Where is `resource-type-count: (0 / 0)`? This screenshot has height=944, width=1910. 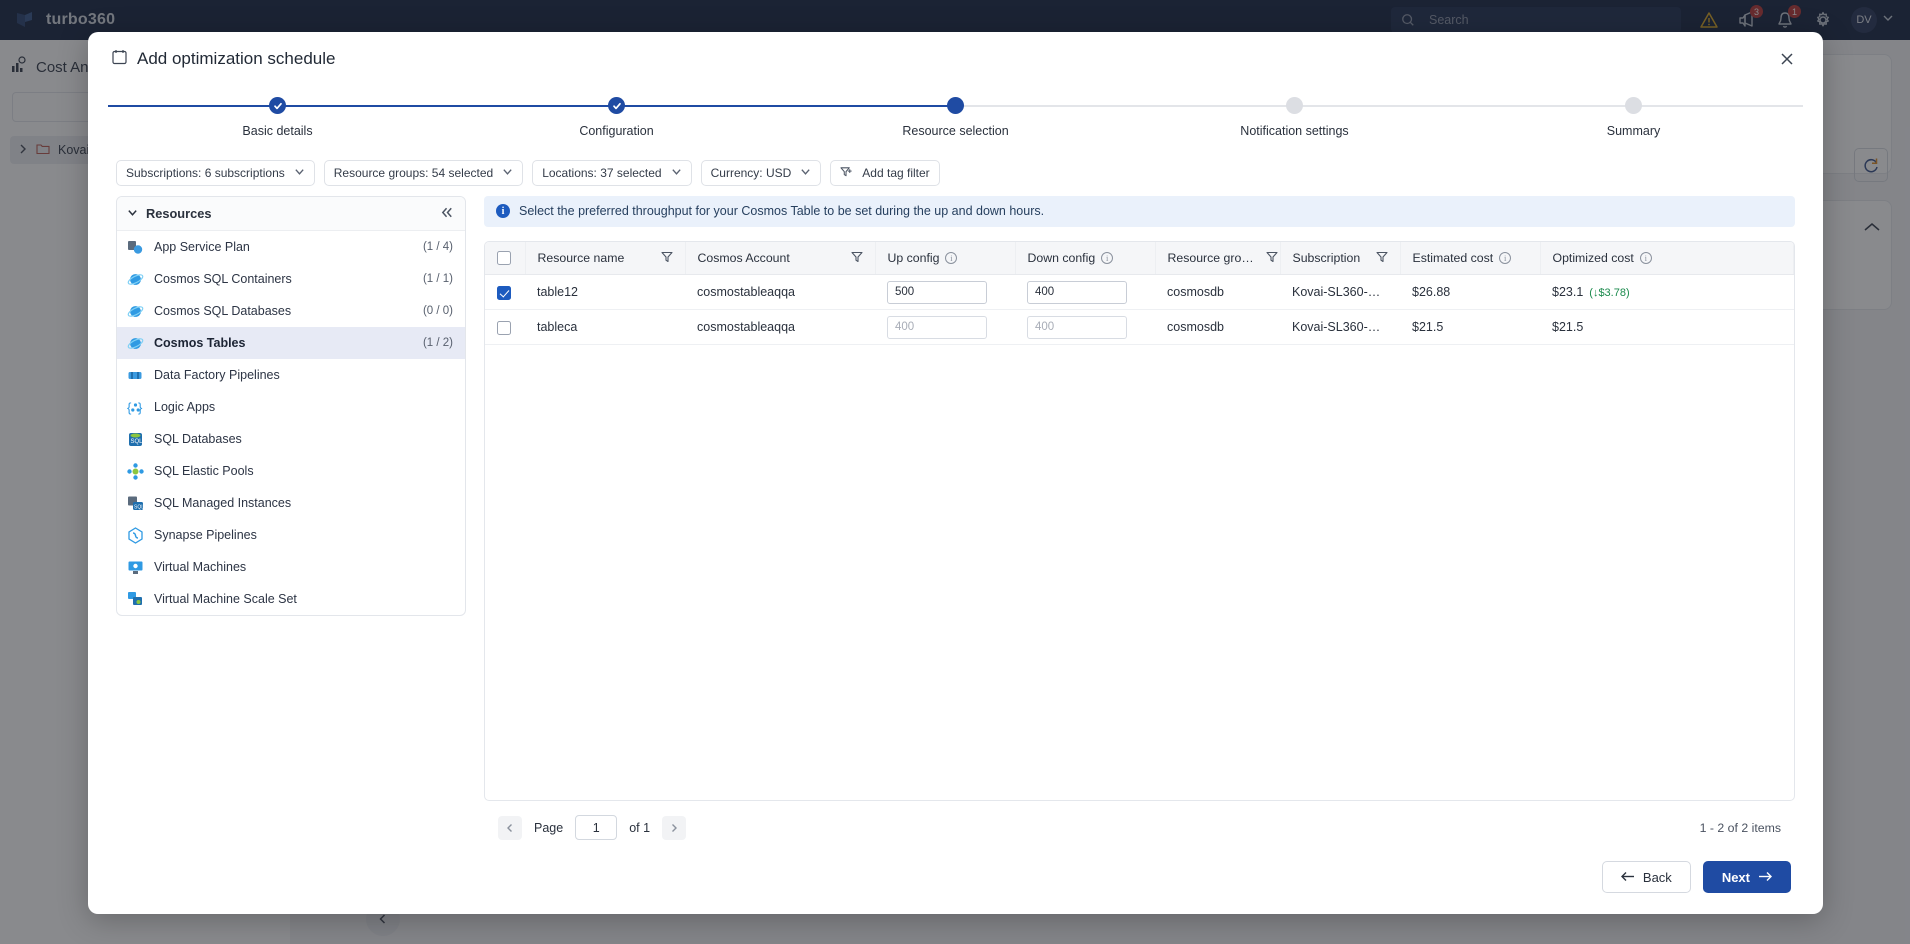 resource-type-count: (0 / 0) is located at coordinates (437, 311).